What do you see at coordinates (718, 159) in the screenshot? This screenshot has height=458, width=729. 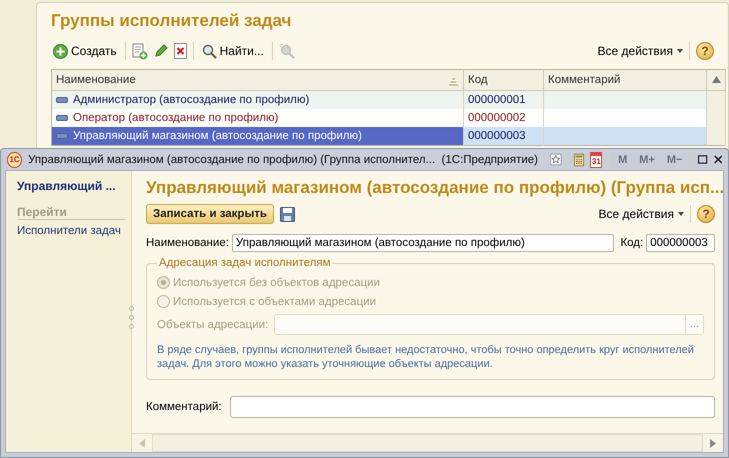 I see `close-icon` at bounding box center [718, 159].